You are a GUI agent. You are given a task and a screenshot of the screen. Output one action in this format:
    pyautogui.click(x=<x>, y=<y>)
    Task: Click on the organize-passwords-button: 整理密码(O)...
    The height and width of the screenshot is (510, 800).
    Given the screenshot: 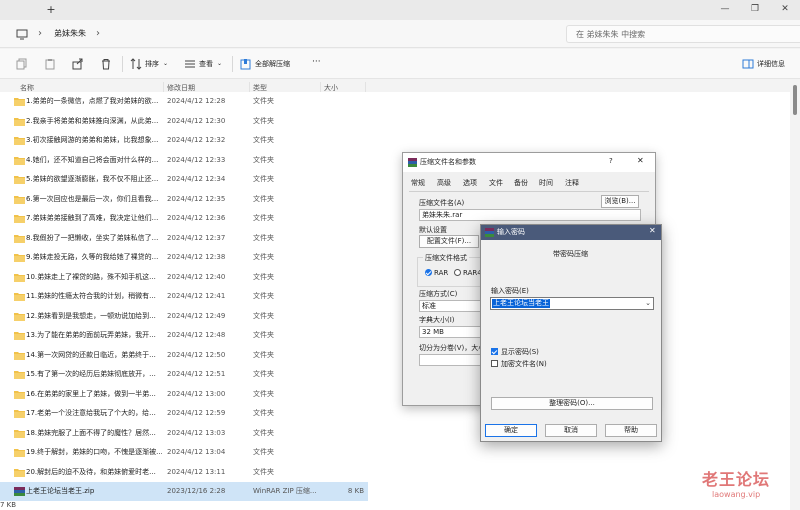 What is the action you would take?
    pyautogui.click(x=572, y=403)
    